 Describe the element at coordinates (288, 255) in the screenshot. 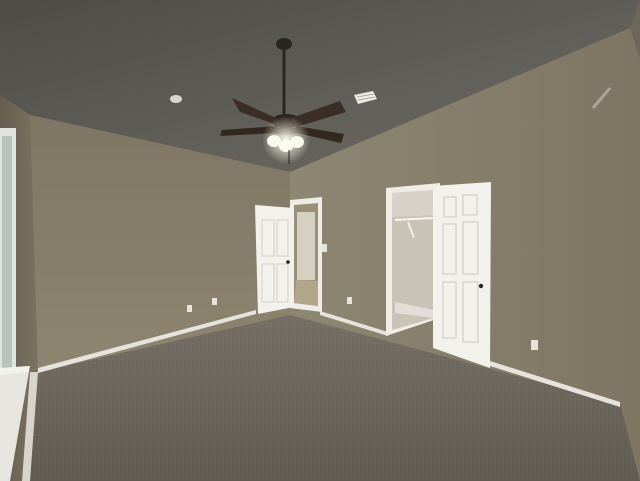

I see `hallway-door` at that location.